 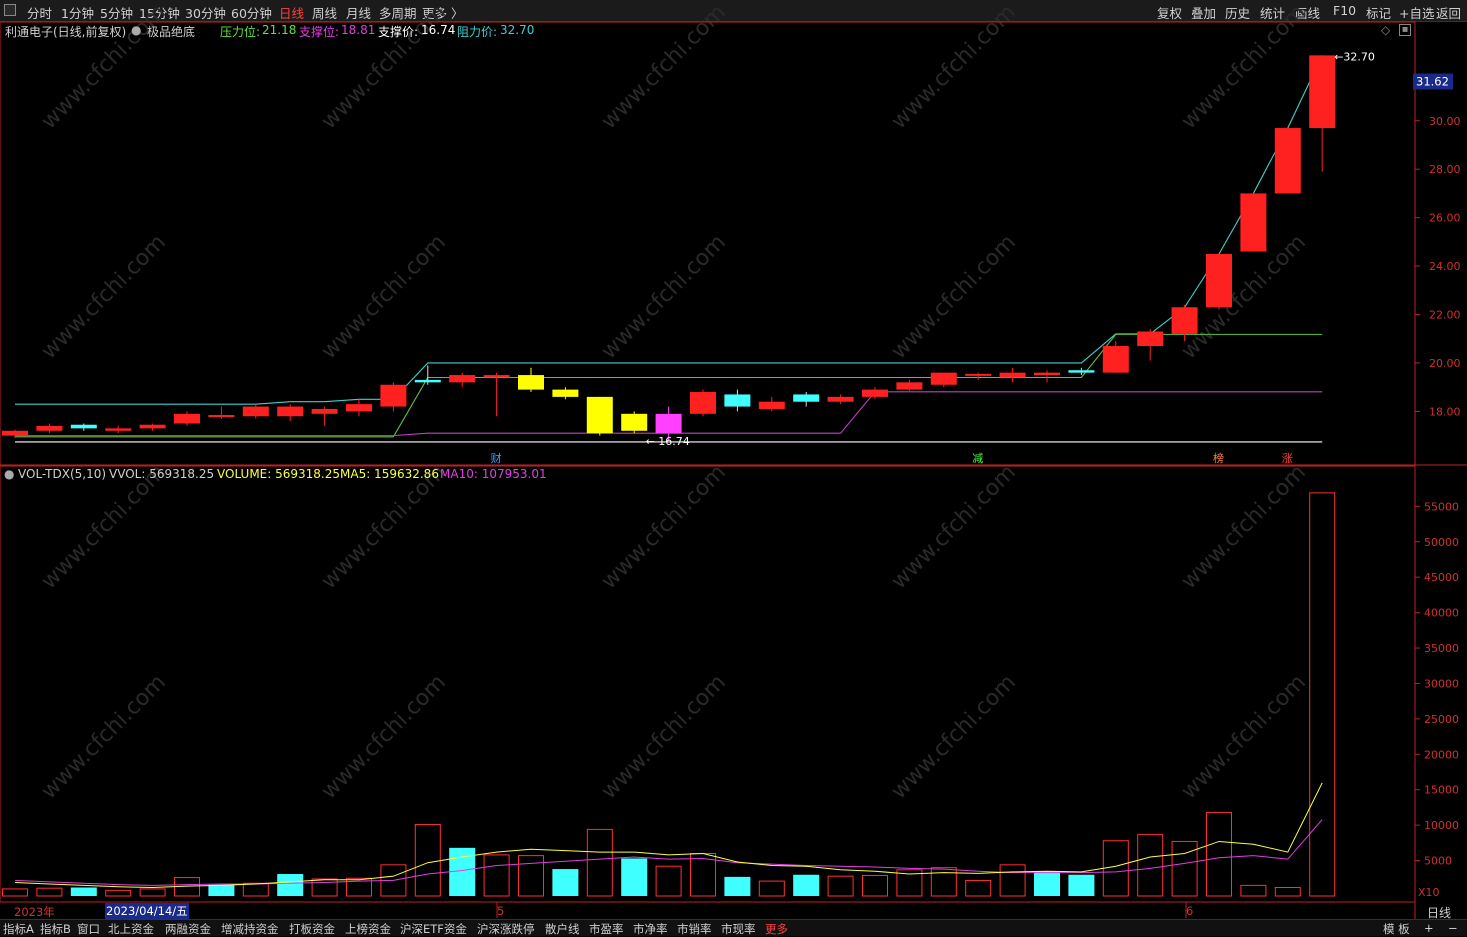 What do you see at coordinates (892, 458) in the screenshot?
I see `event-markers: 财减榜涨` at bounding box center [892, 458].